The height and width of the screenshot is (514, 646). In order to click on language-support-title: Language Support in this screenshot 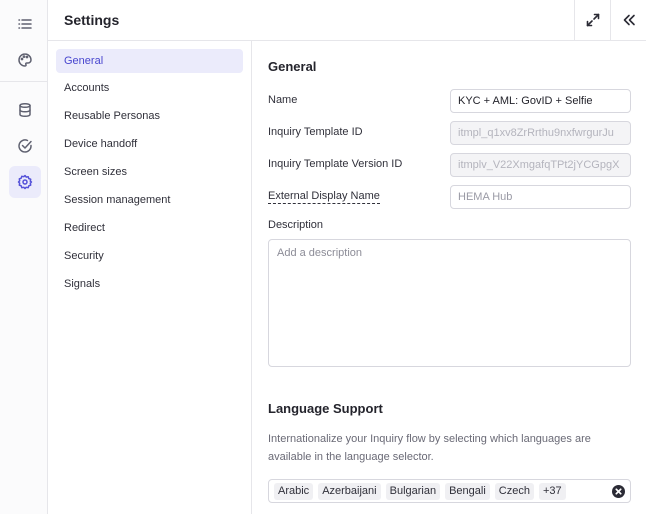, I will do `click(325, 408)`.